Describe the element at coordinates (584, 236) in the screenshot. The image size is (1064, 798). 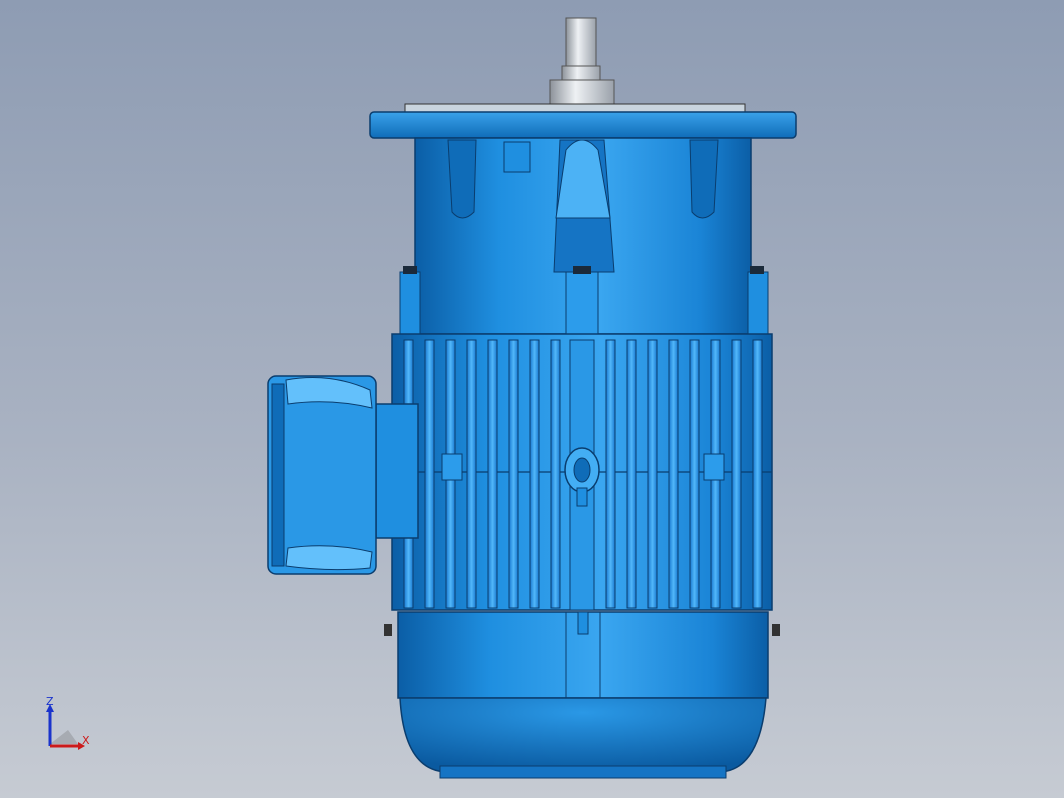
I see `front-end-shield` at that location.